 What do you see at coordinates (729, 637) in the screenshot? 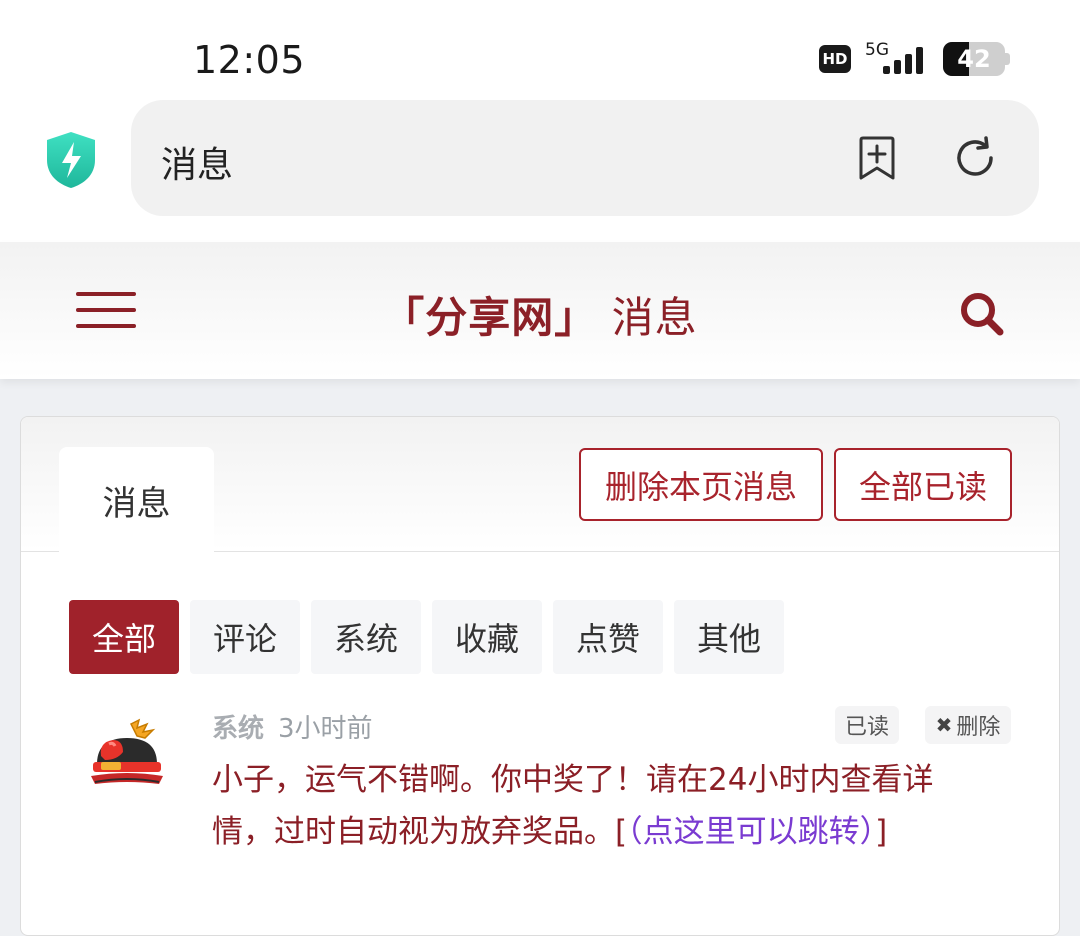
I see `filter-other: 其他` at bounding box center [729, 637].